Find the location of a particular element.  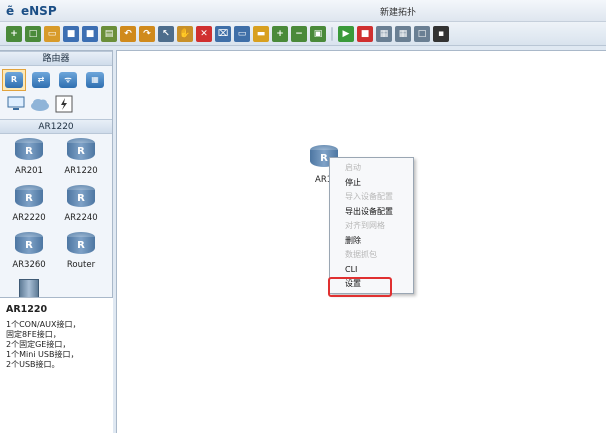

select-icon: ↖ is located at coordinates (166, 33).